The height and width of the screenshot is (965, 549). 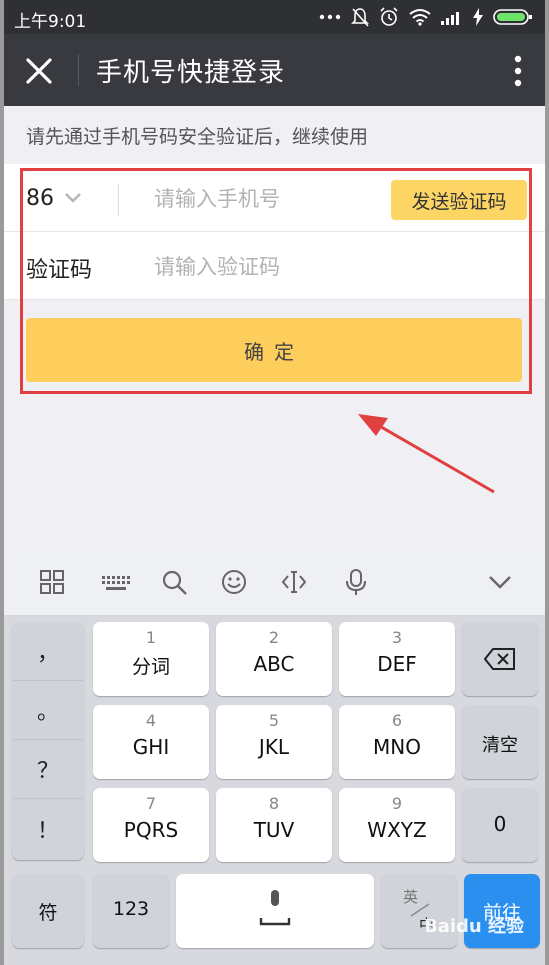 I want to click on key-1: 1 分词, so click(x=151, y=659).